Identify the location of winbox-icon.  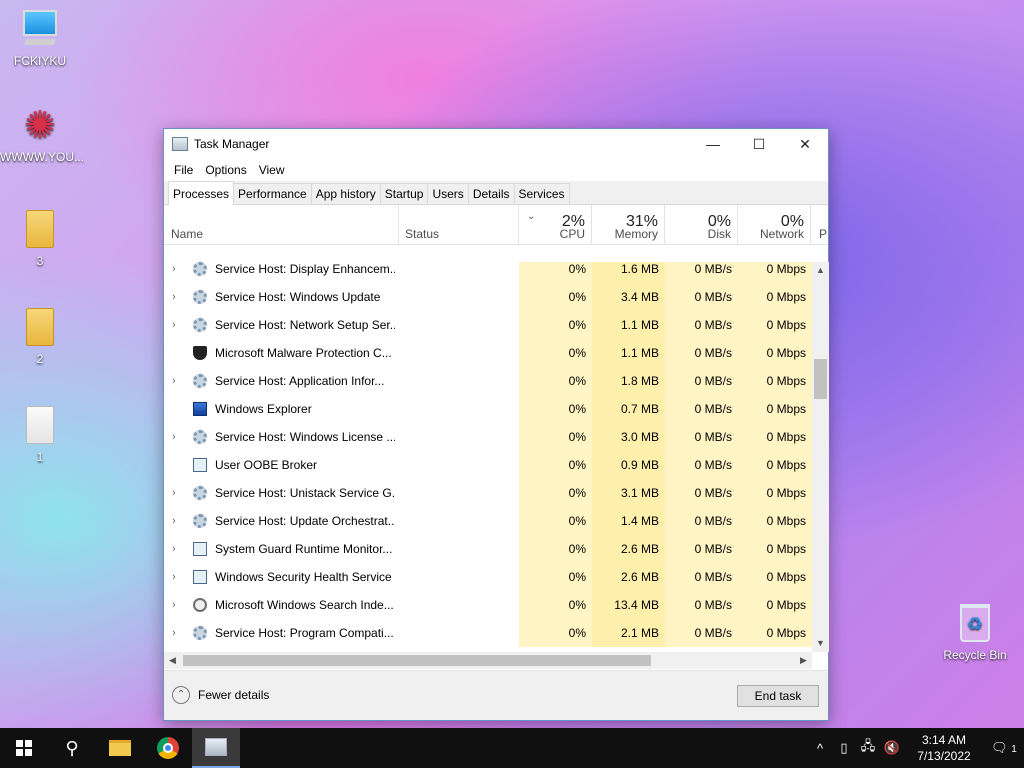
(200, 577).